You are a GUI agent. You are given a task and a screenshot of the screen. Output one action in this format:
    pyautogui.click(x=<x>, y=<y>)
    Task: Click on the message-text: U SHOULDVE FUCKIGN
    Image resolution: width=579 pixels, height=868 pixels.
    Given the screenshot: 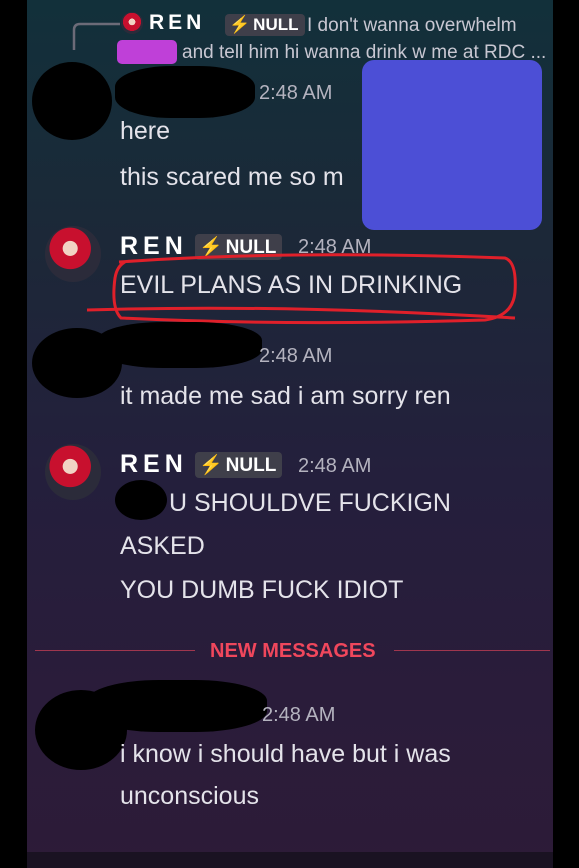 What is the action you would take?
    pyautogui.click(x=310, y=503)
    